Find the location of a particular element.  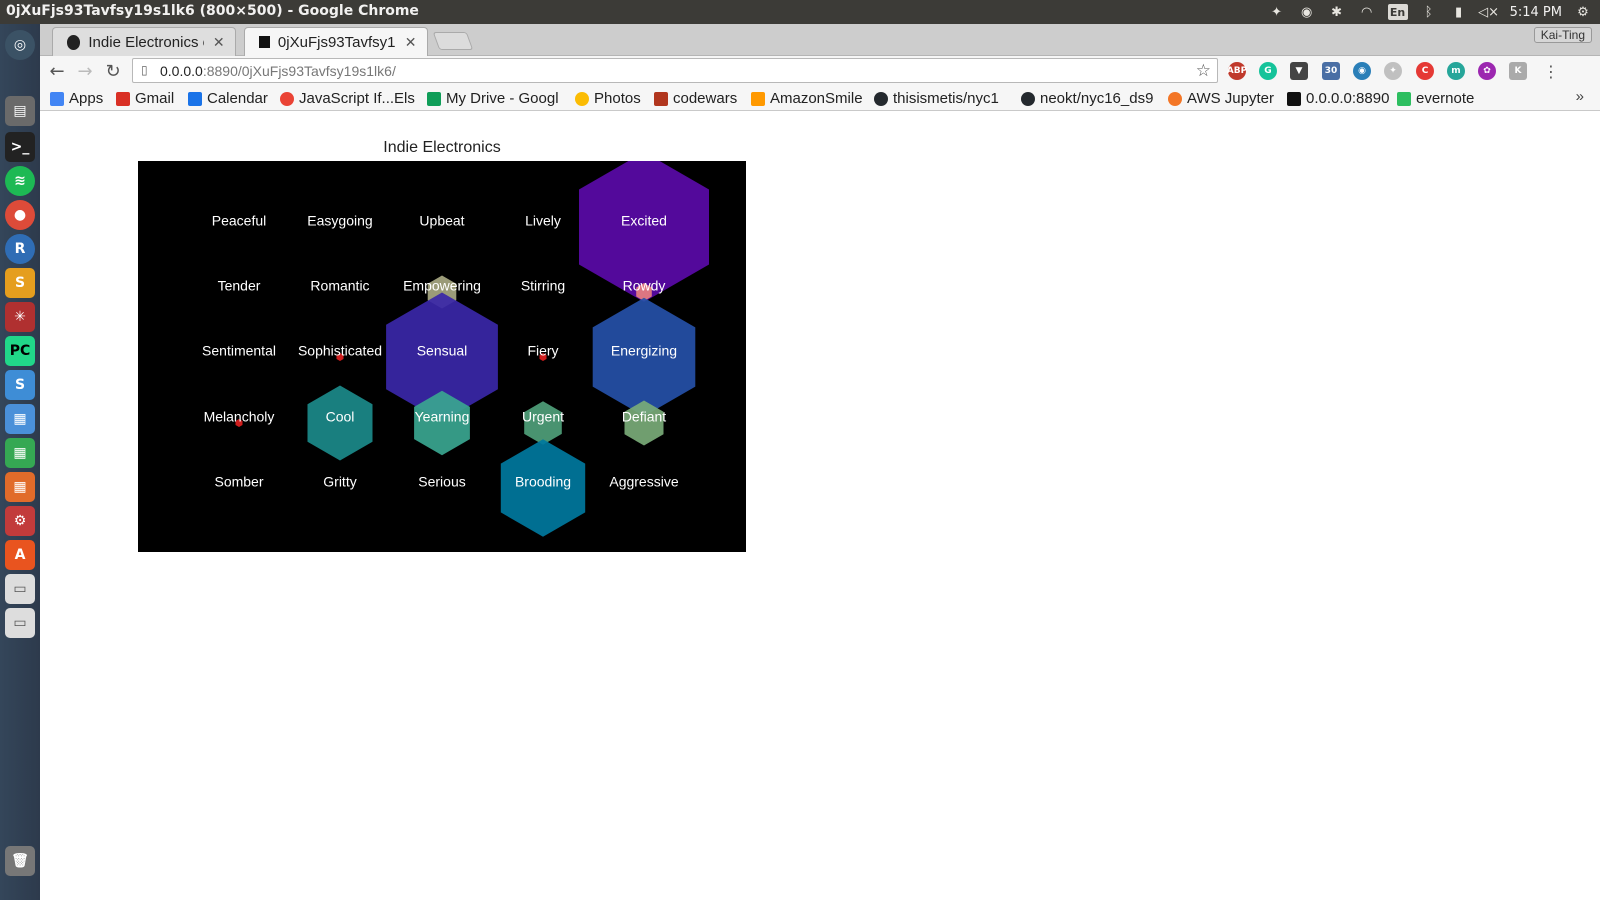

battery-icon: ▮ is located at coordinates (1459, 12).